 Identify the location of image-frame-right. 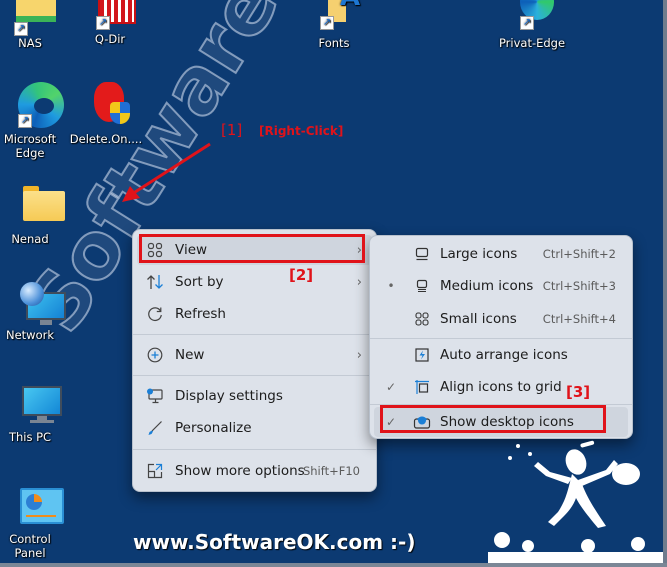
(665, 283).